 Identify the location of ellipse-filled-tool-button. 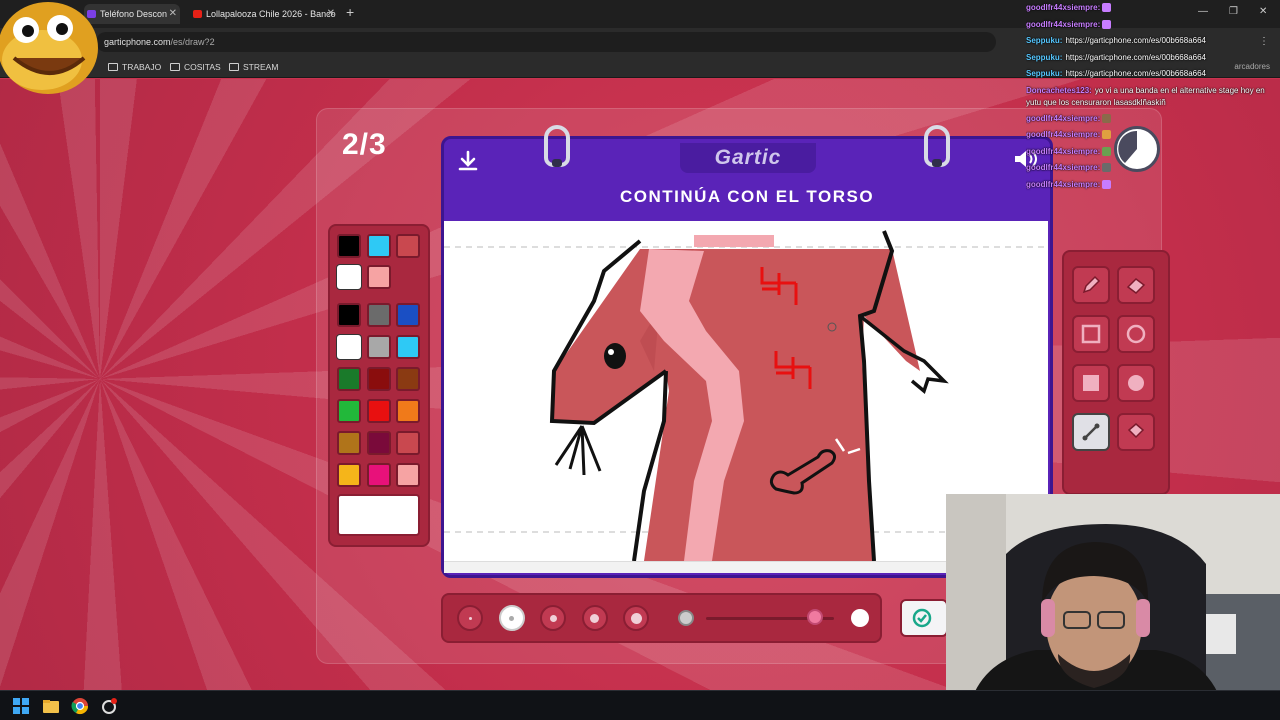
(1136, 383).